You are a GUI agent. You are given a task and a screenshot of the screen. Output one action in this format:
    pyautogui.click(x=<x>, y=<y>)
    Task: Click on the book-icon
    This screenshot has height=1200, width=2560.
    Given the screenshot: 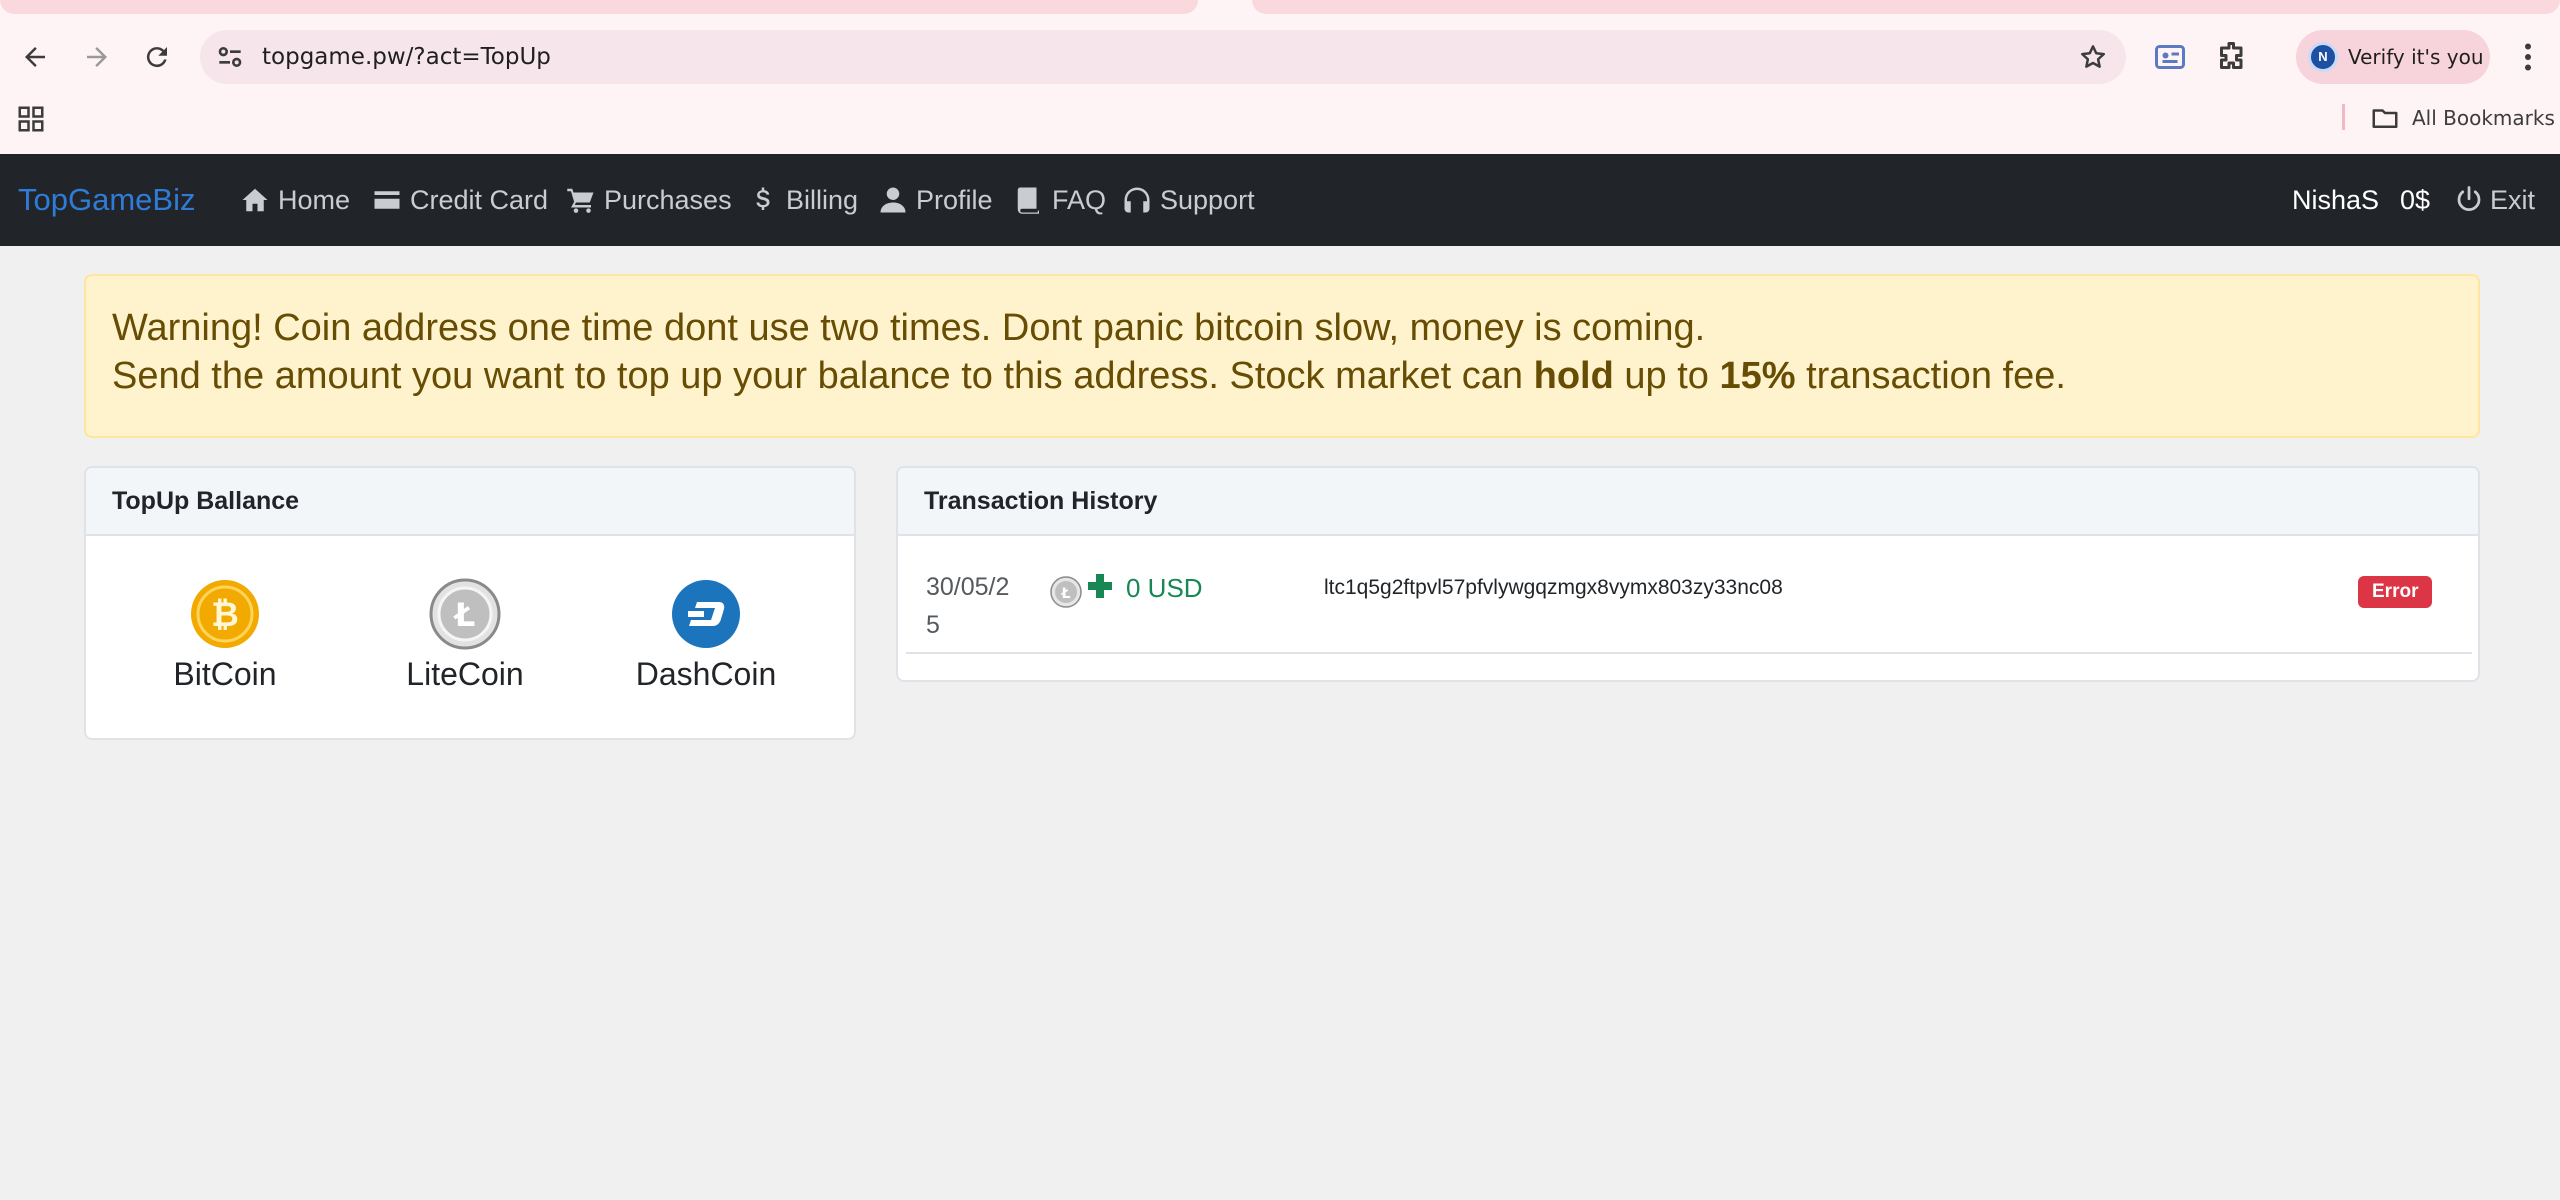 What is the action you would take?
    pyautogui.click(x=1028, y=200)
    